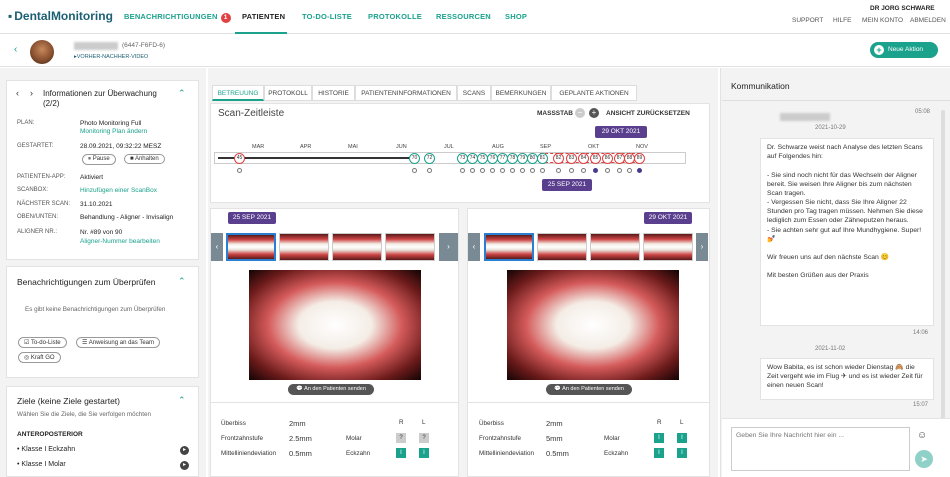  What do you see at coordinates (288, 93) in the screenshot?
I see `tab-protocol: PROTOKOLL` at bounding box center [288, 93].